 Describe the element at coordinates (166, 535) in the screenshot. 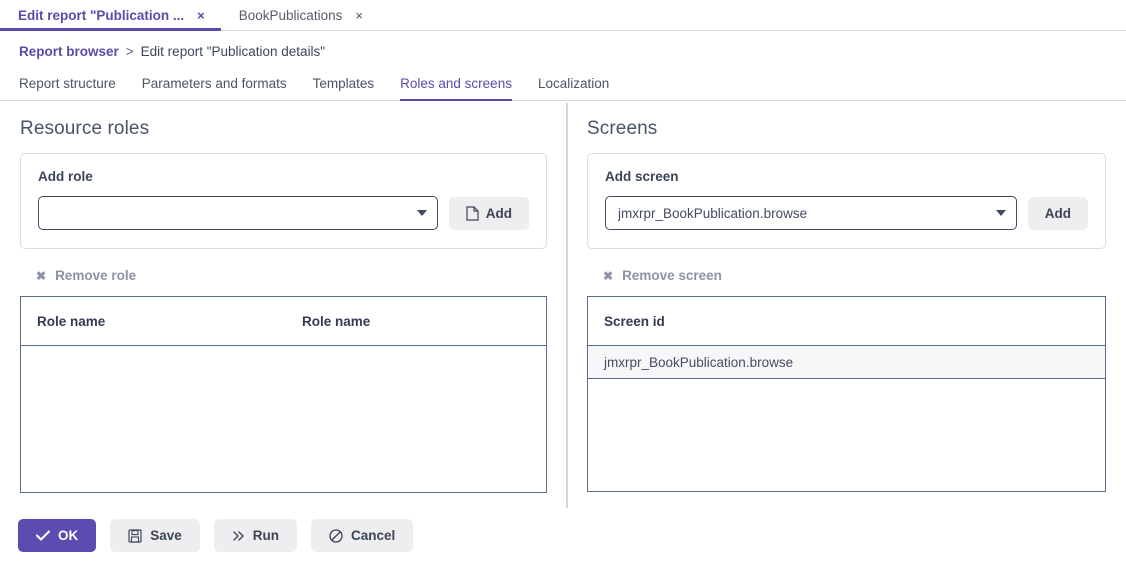

I see `save-button-label: Save` at that location.